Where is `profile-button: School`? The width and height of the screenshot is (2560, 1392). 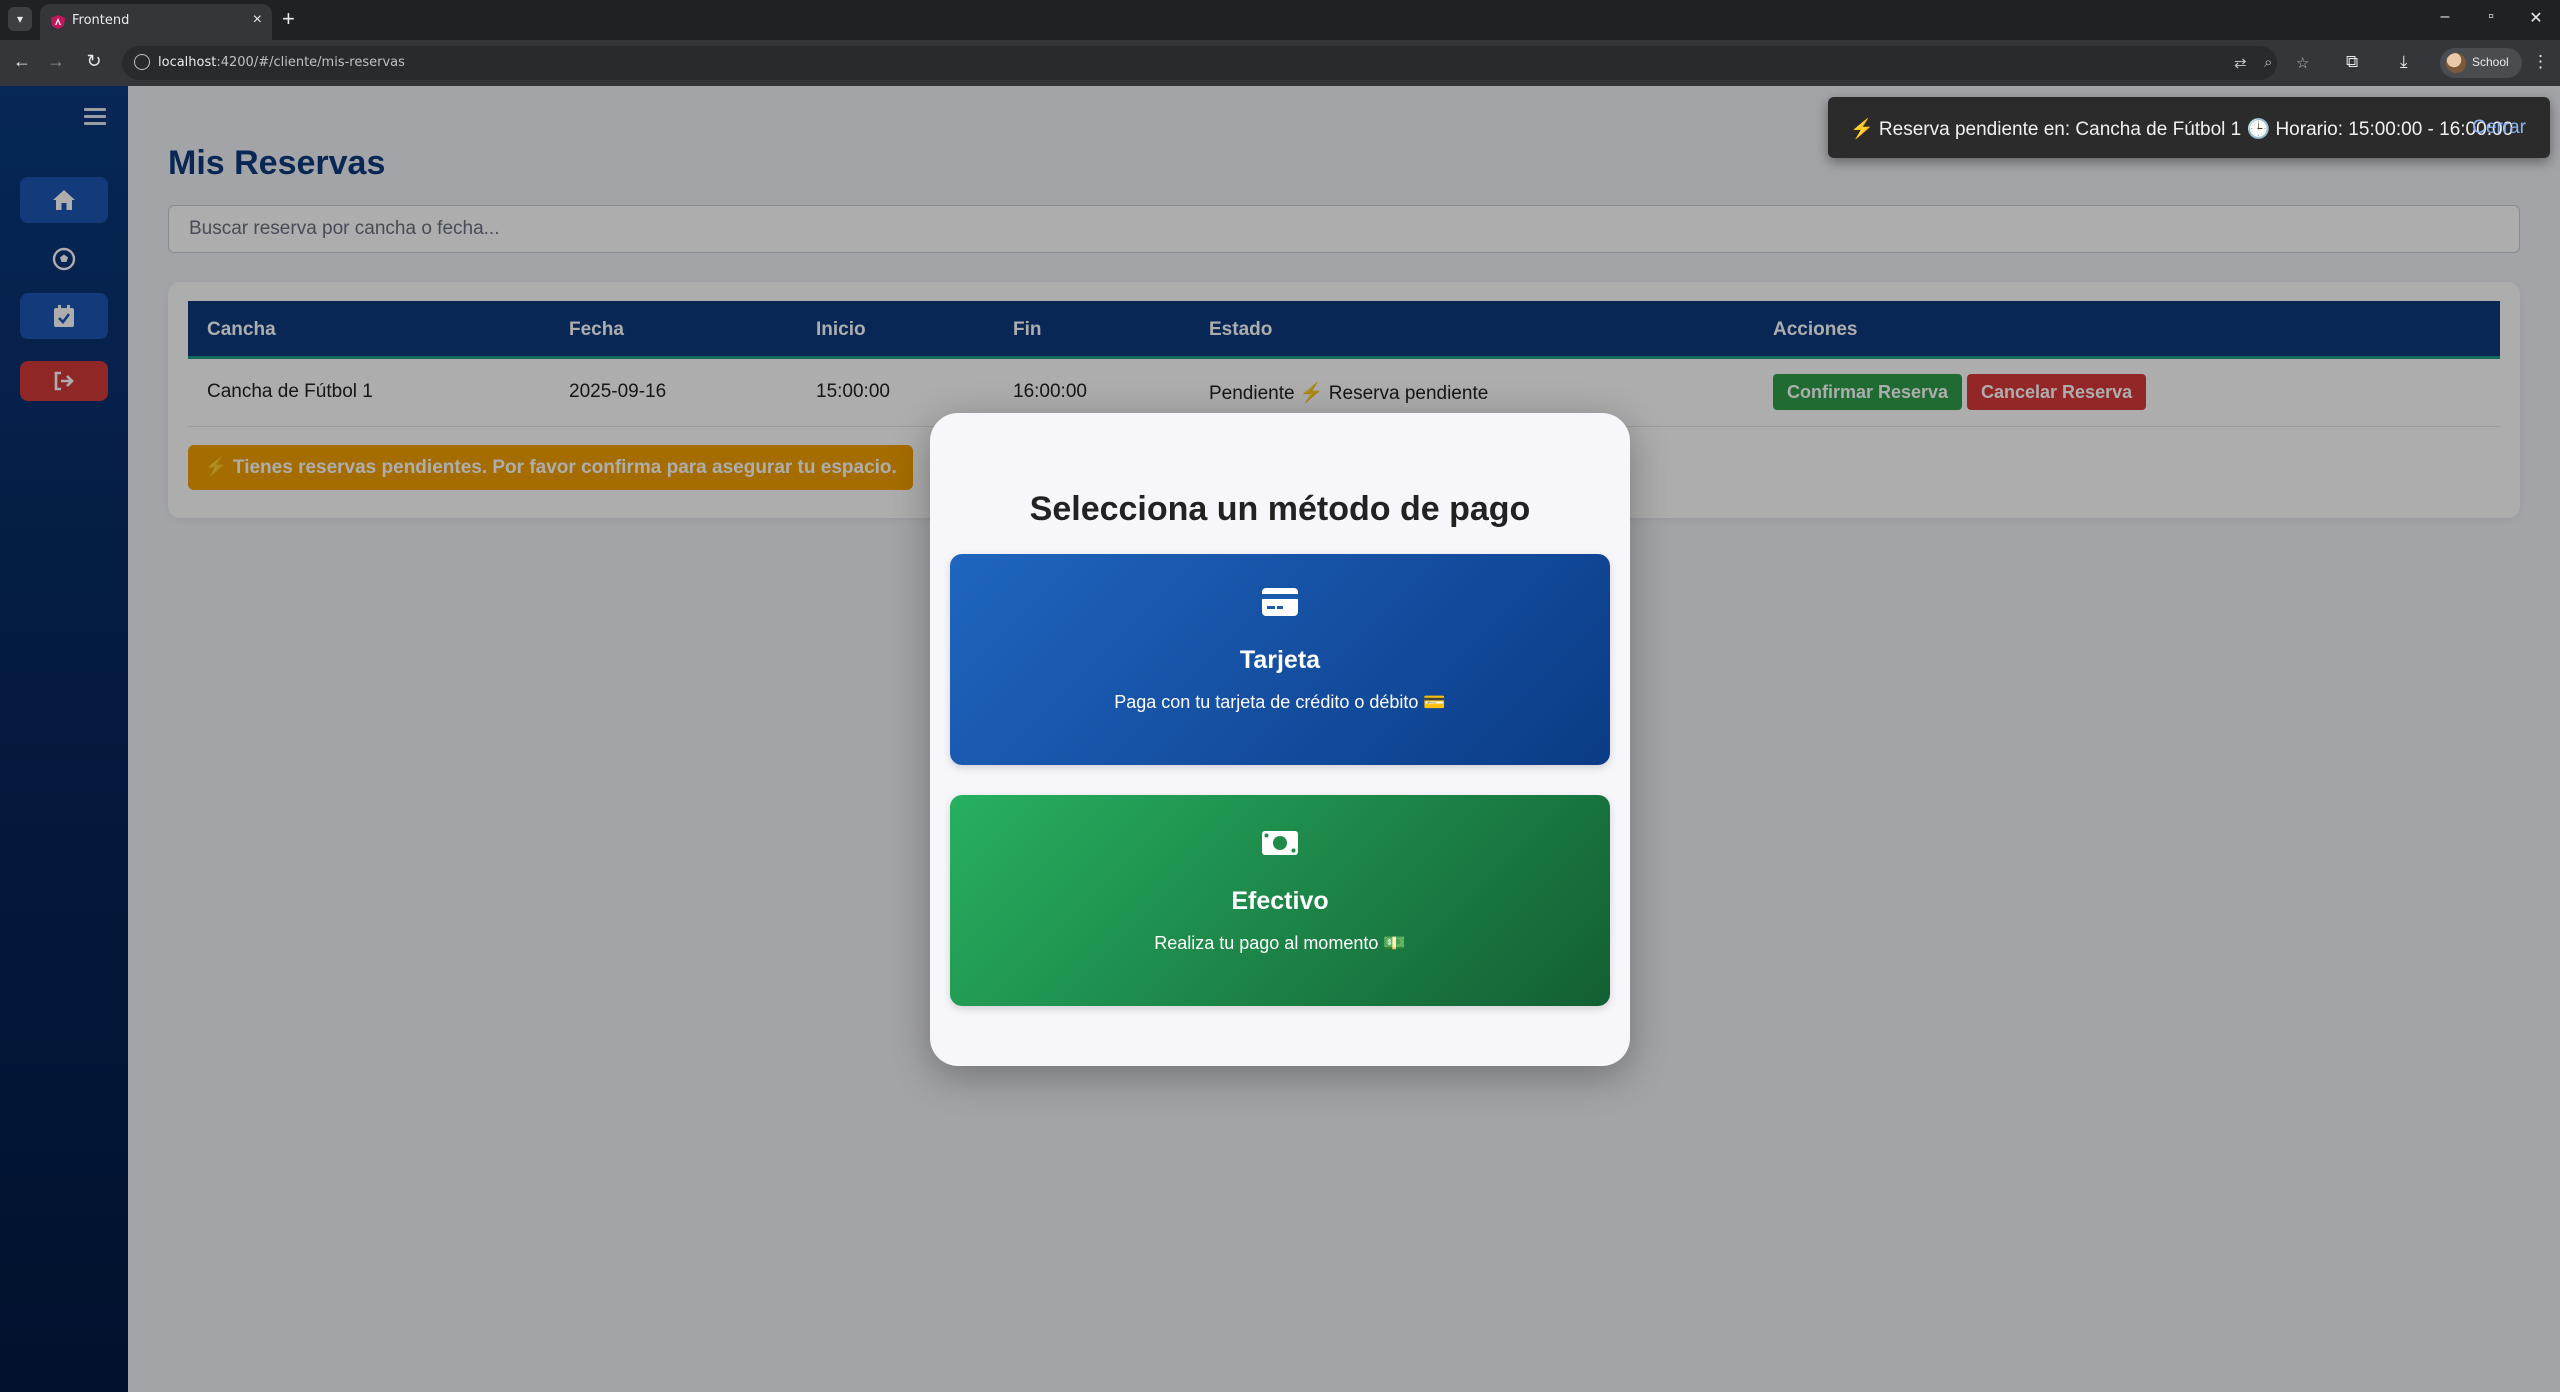
profile-button: School is located at coordinates (2481, 63).